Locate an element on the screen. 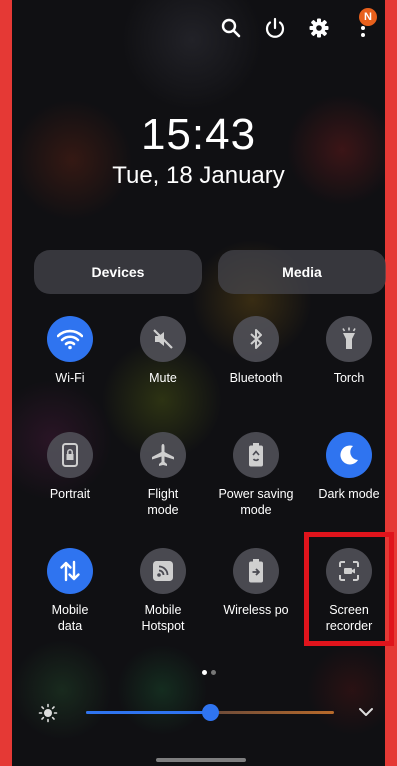  media-button: Media is located at coordinates (302, 272).